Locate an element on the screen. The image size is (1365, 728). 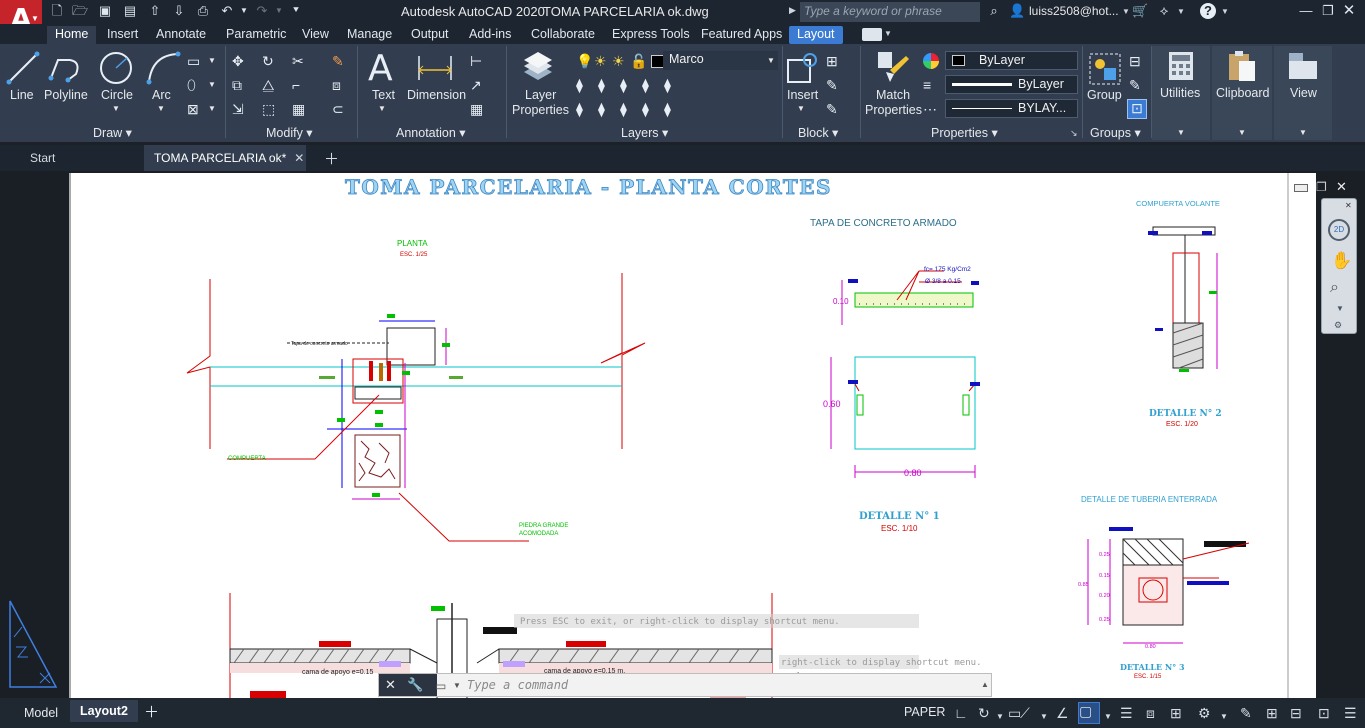
ungroup-icon: ⊟ is located at coordinates (1135, 61).